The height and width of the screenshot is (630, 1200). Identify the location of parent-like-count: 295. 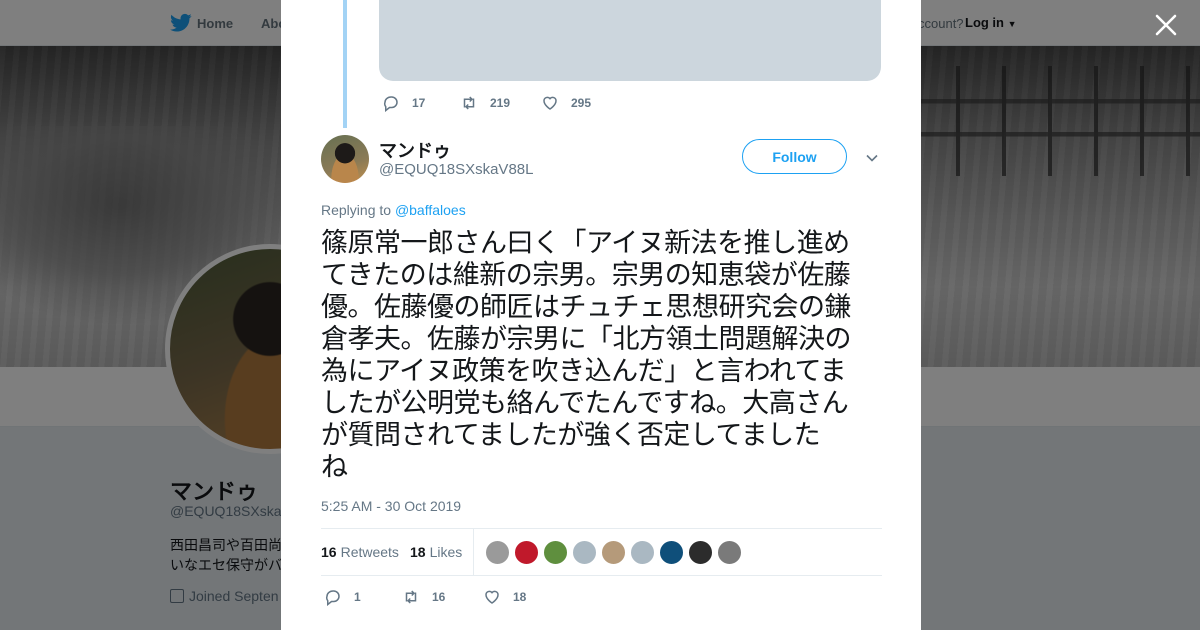
(581, 103).